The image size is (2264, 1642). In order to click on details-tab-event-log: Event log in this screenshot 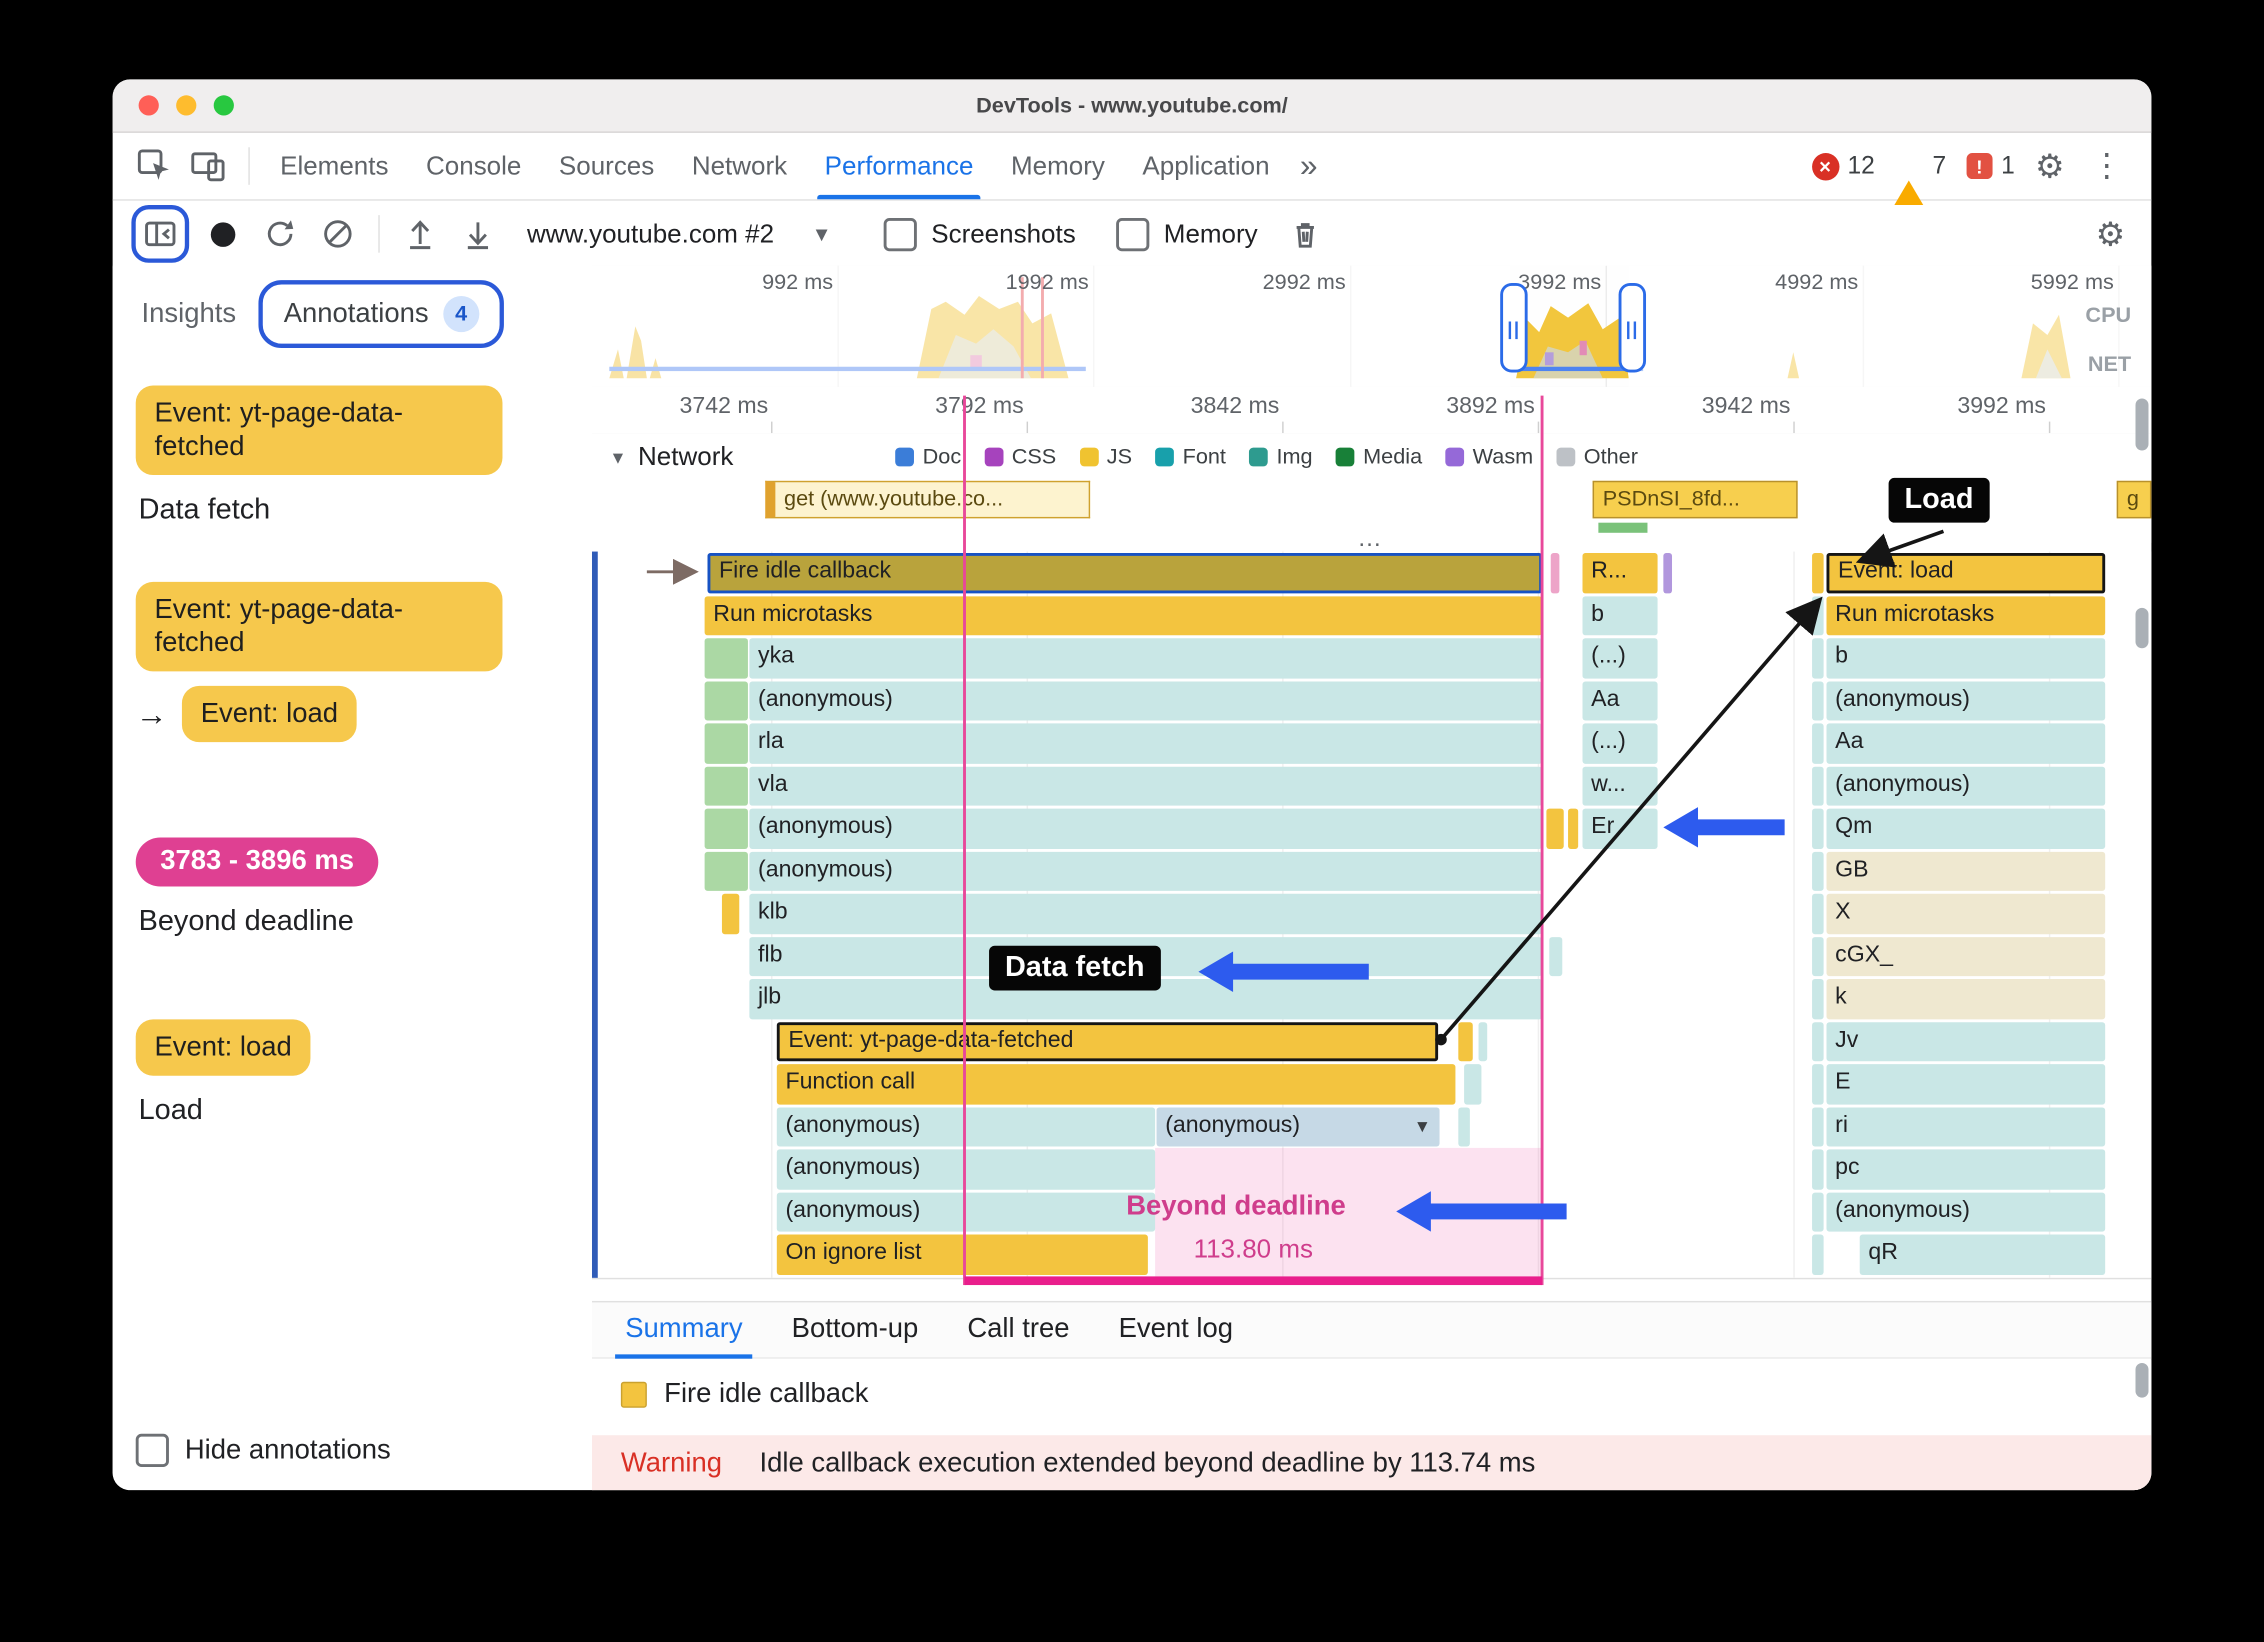, I will do `click(1175, 1330)`.